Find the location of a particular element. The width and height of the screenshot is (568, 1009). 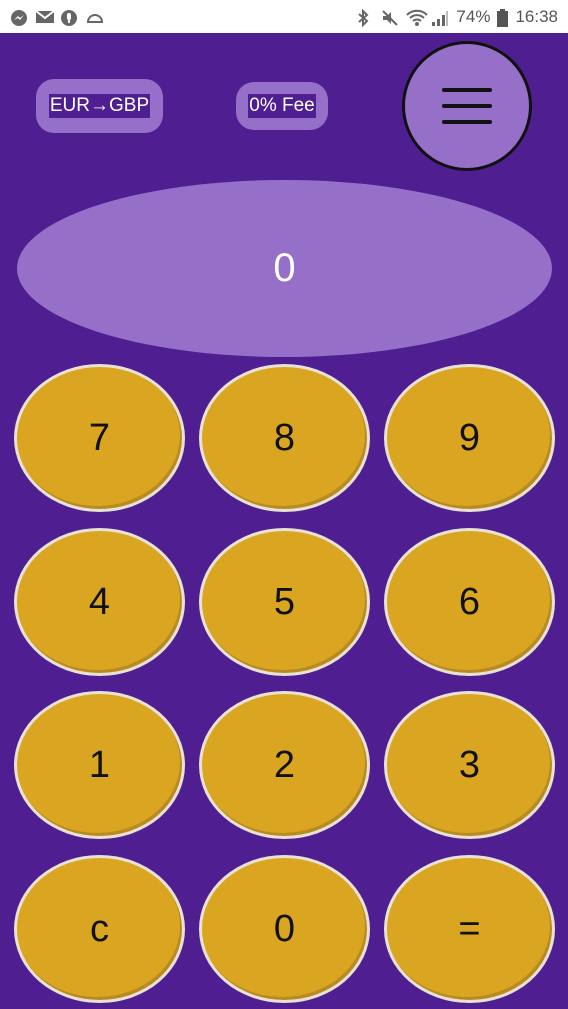

system-icons: 74% 16:38 is located at coordinates (457, 17).